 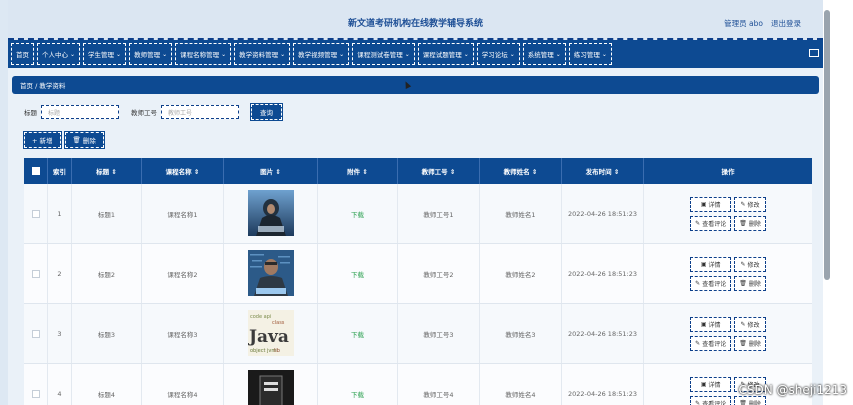 What do you see at coordinates (603, 384) in the screenshot?
I see `cell-time: 2022-04-26 18:51:23` at bounding box center [603, 384].